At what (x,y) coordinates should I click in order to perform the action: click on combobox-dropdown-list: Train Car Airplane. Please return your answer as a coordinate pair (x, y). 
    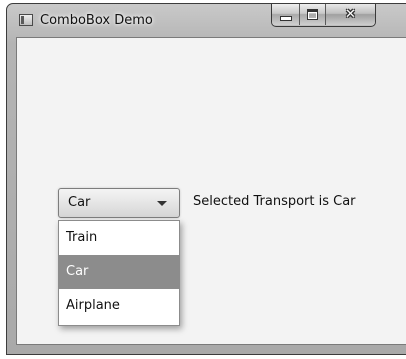
    Looking at the image, I should click on (119, 273).